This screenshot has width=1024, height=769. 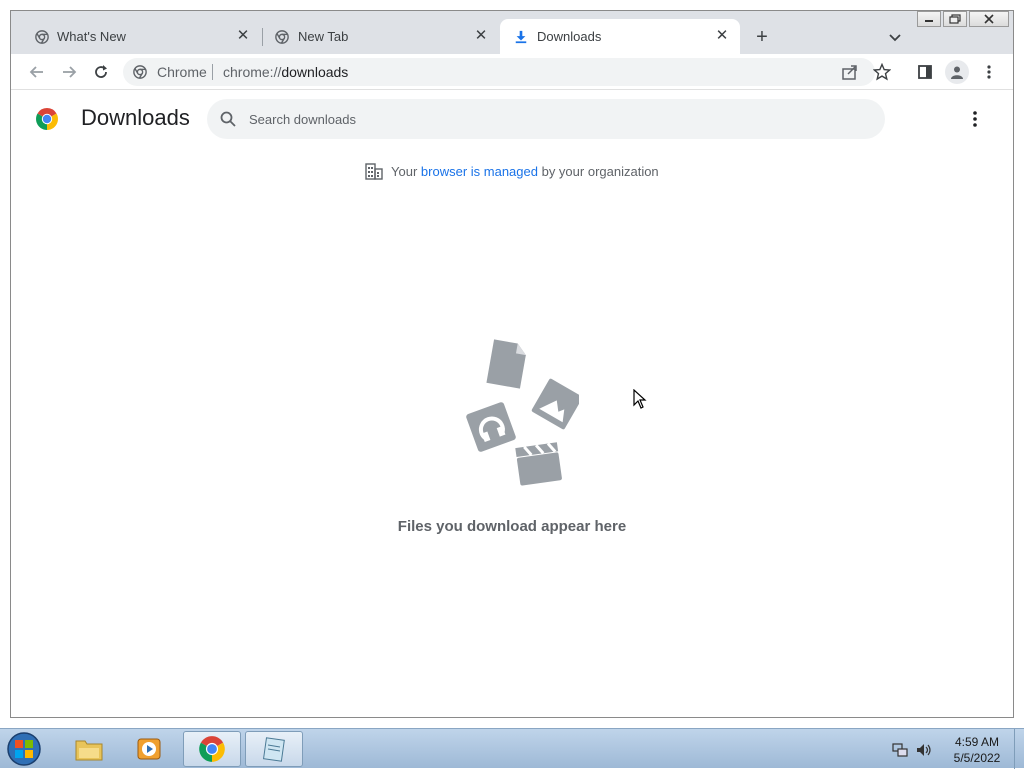 I want to click on back-button, so click(x=37, y=72).